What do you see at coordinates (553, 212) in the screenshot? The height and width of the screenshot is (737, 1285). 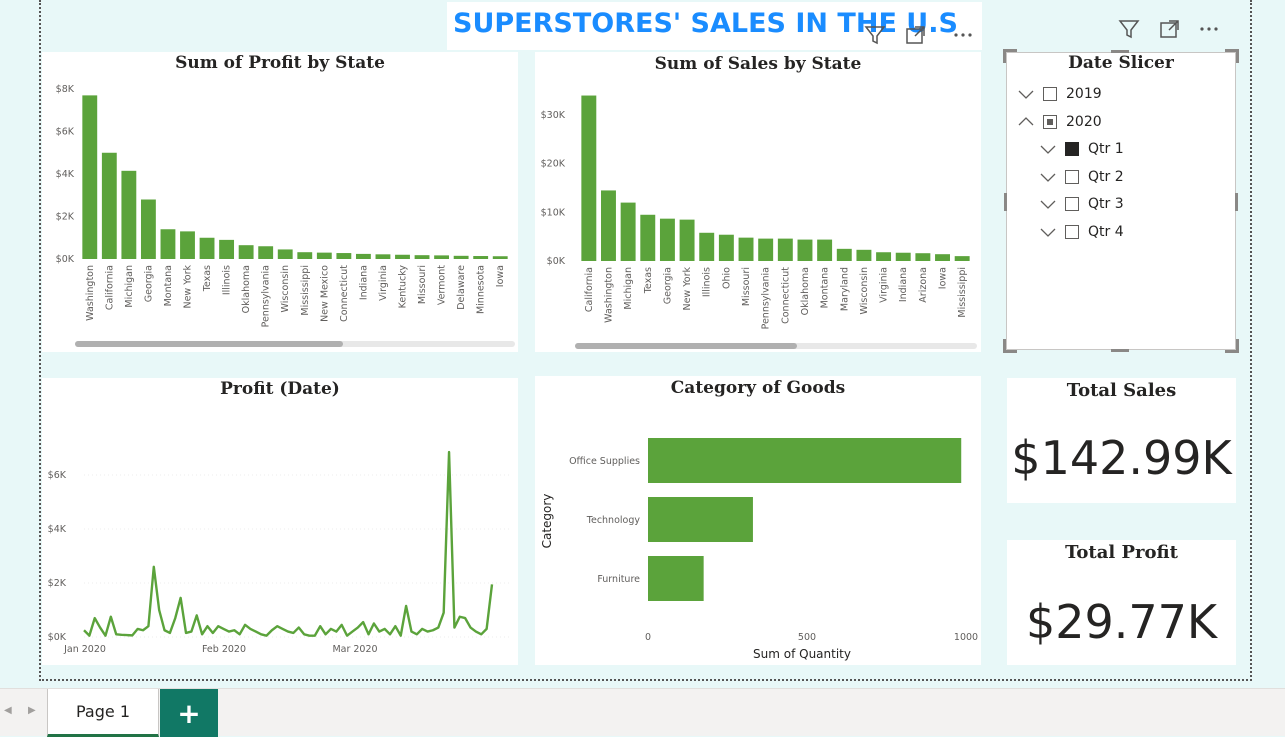 I see `y-tick-label: $10K` at bounding box center [553, 212].